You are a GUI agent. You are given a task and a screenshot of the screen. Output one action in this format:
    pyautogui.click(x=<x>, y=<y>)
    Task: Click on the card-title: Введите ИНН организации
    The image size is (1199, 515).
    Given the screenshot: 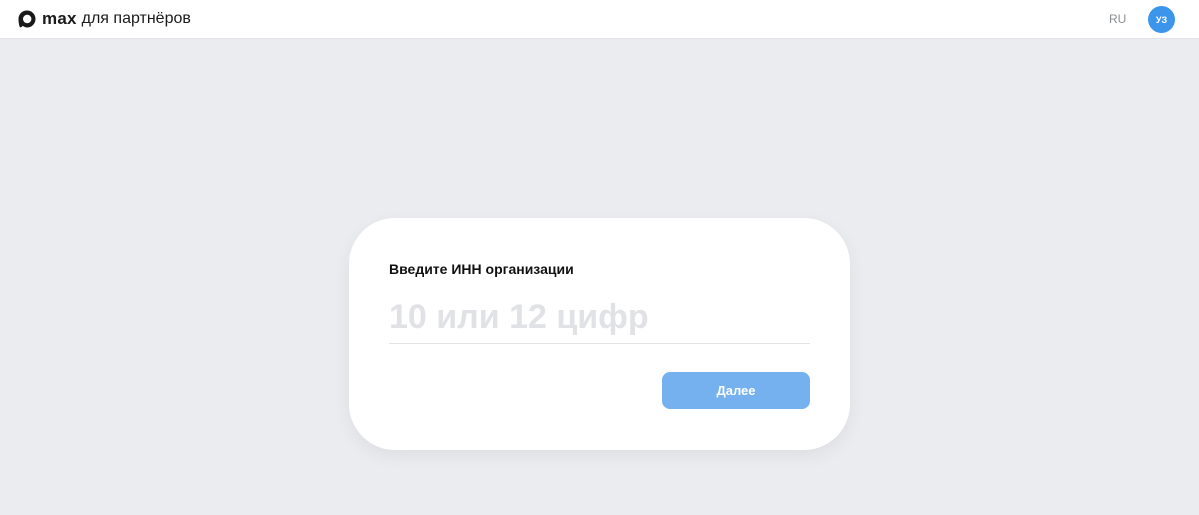 What is the action you would take?
    pyautogui.click(x=481, y=269)
    